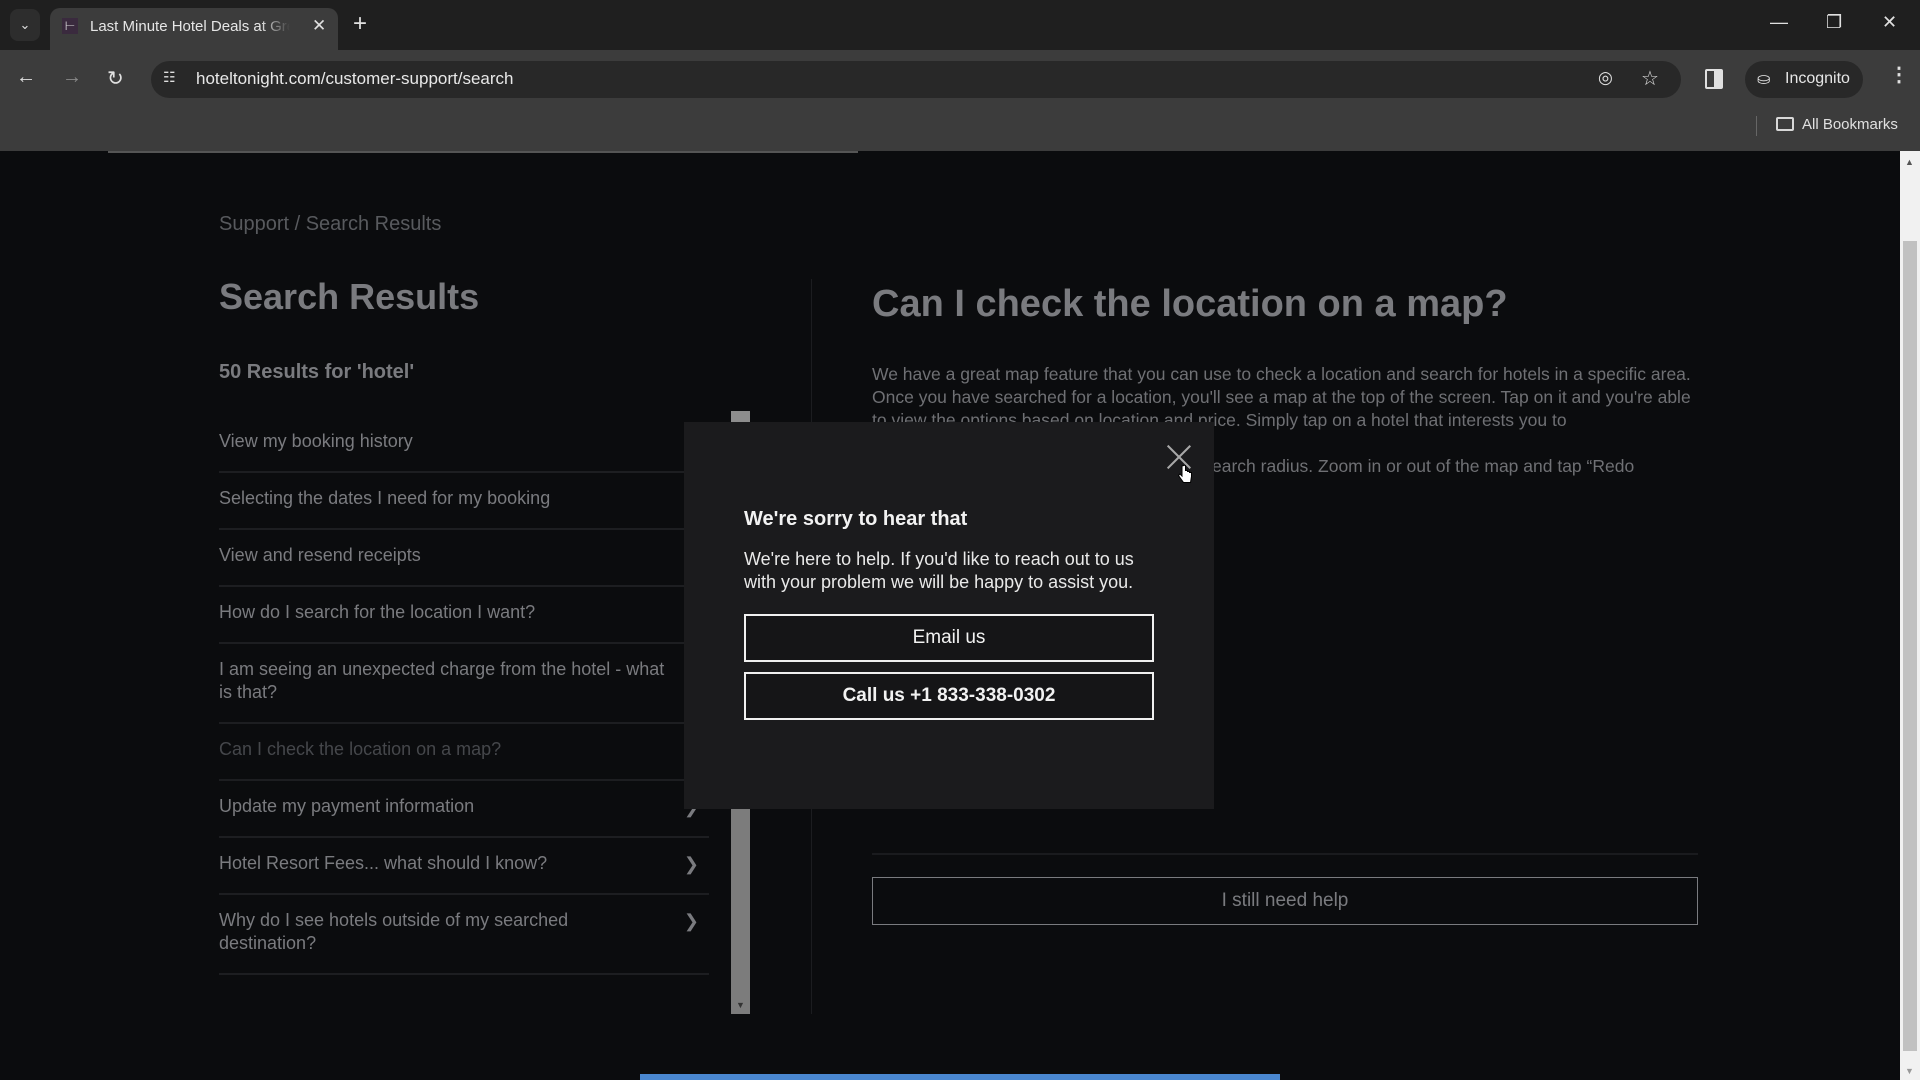  Describe the element at coordinates (1909, 162) in the screenshot. I see `scroll-up-arrow-icon: ▲` at that location.